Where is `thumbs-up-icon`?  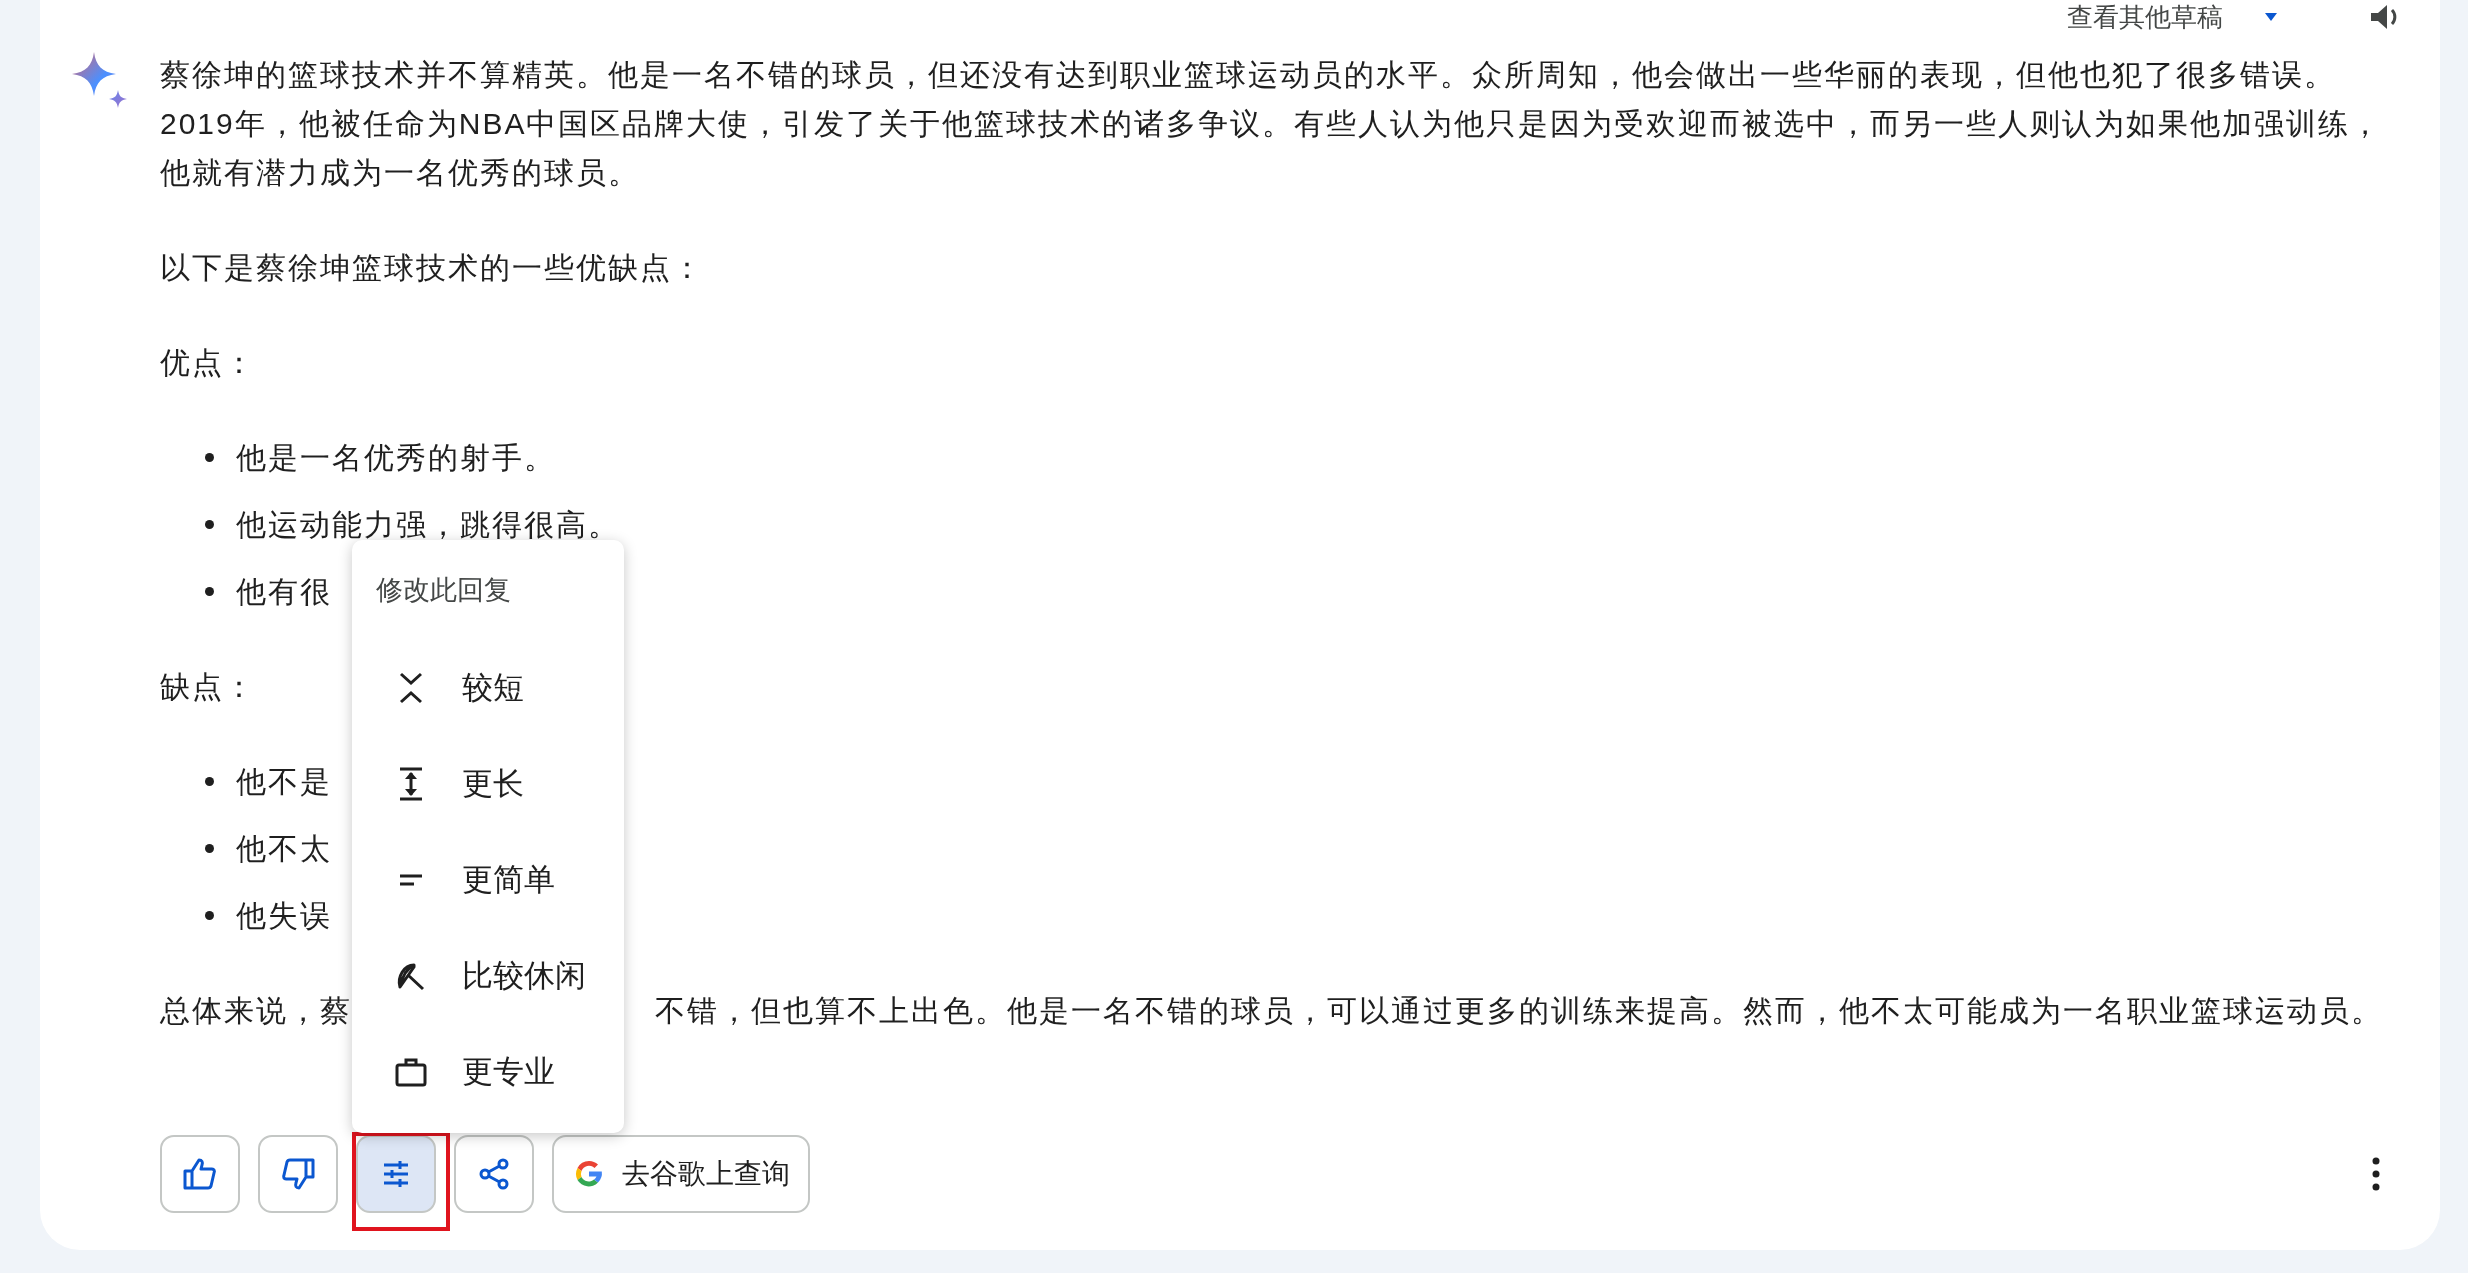 thumbs-up-icon is located at coordinates (200, 1174).